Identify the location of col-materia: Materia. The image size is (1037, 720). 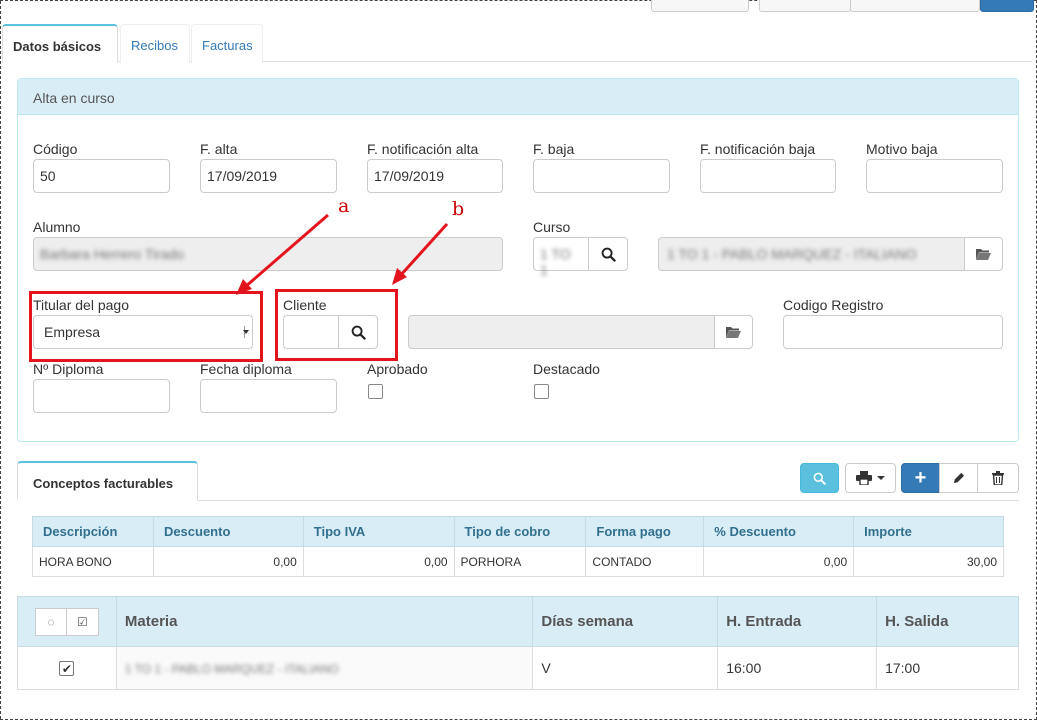
(324, 621).